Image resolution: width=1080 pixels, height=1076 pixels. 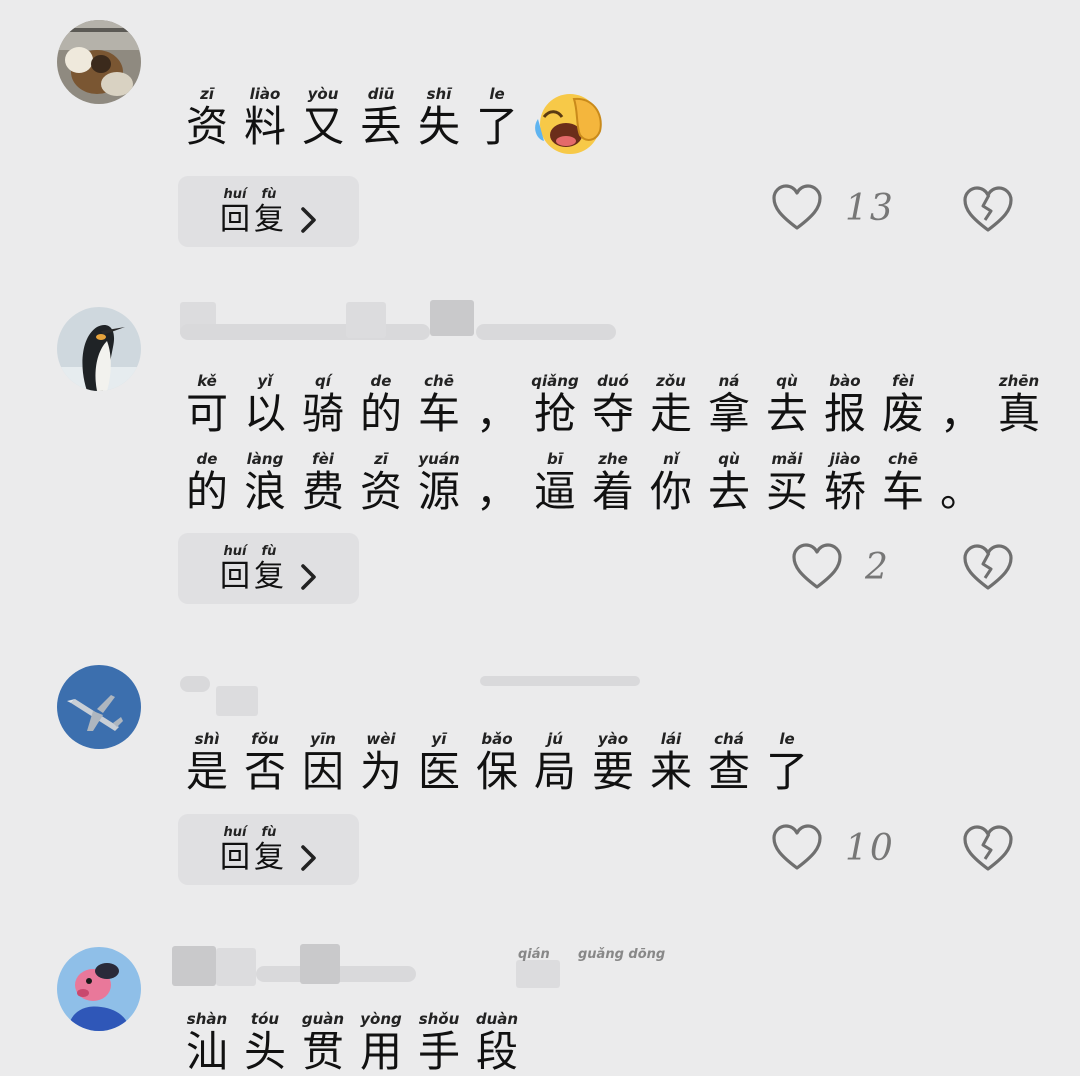 What do you see at coordinates (671, 763) in the screenshot?
I see `ruby-char: lái 来` at bounding box center [671, 763].